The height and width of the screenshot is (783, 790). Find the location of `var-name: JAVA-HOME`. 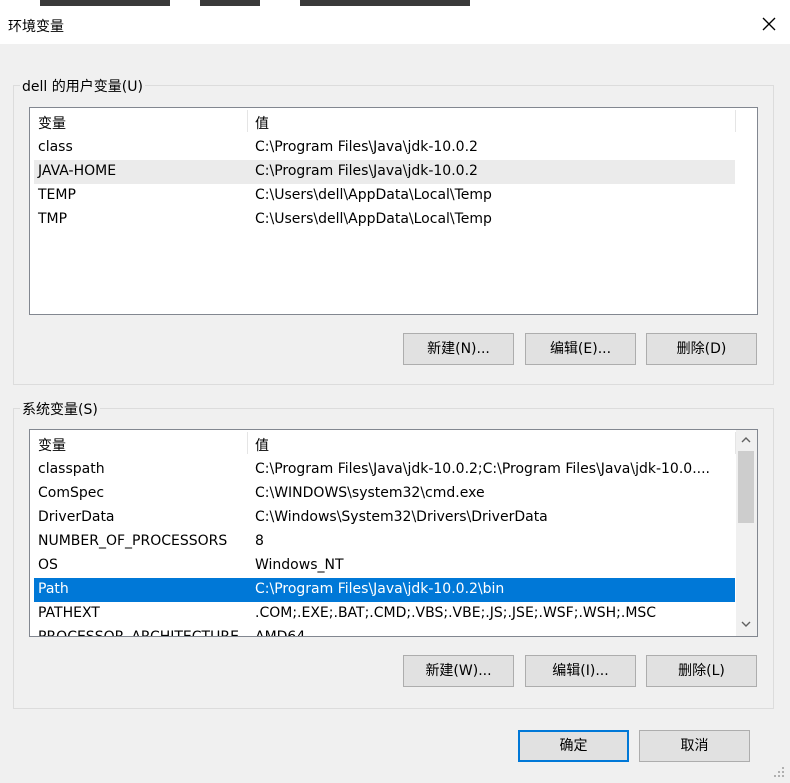

var-name: JAVA-HOME is located at coordinates (77, 171).